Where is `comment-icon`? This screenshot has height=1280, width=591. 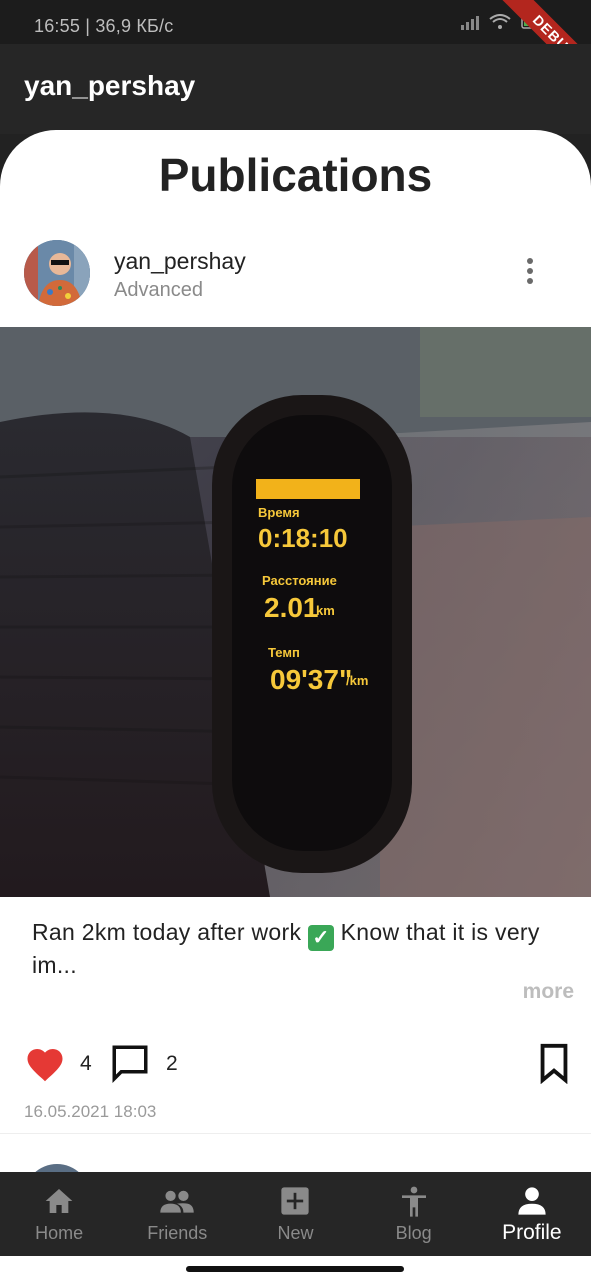
comment-icon is located at coordinates (130, 1063).